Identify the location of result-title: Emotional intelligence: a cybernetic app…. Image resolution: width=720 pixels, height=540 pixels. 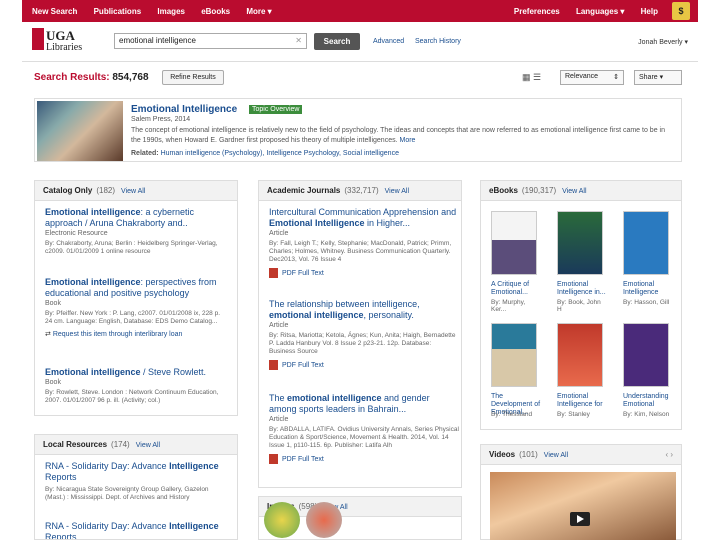
(137, 218).